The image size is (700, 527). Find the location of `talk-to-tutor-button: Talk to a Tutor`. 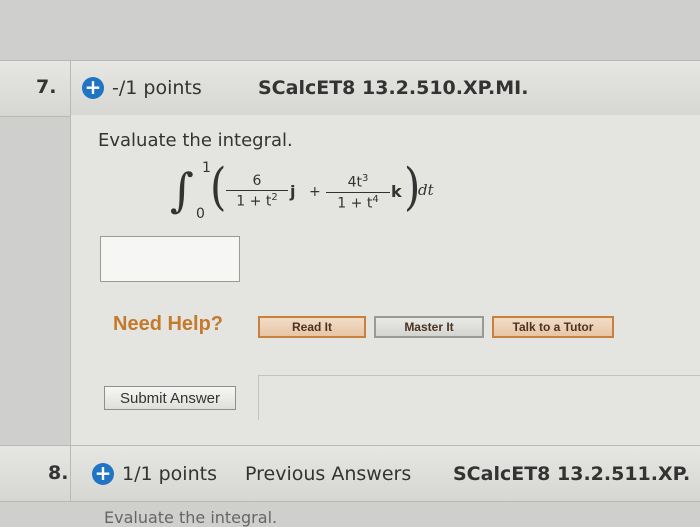

talk-to-tutor-button: Talk to a Tutor is located at coordinates (553, 327).